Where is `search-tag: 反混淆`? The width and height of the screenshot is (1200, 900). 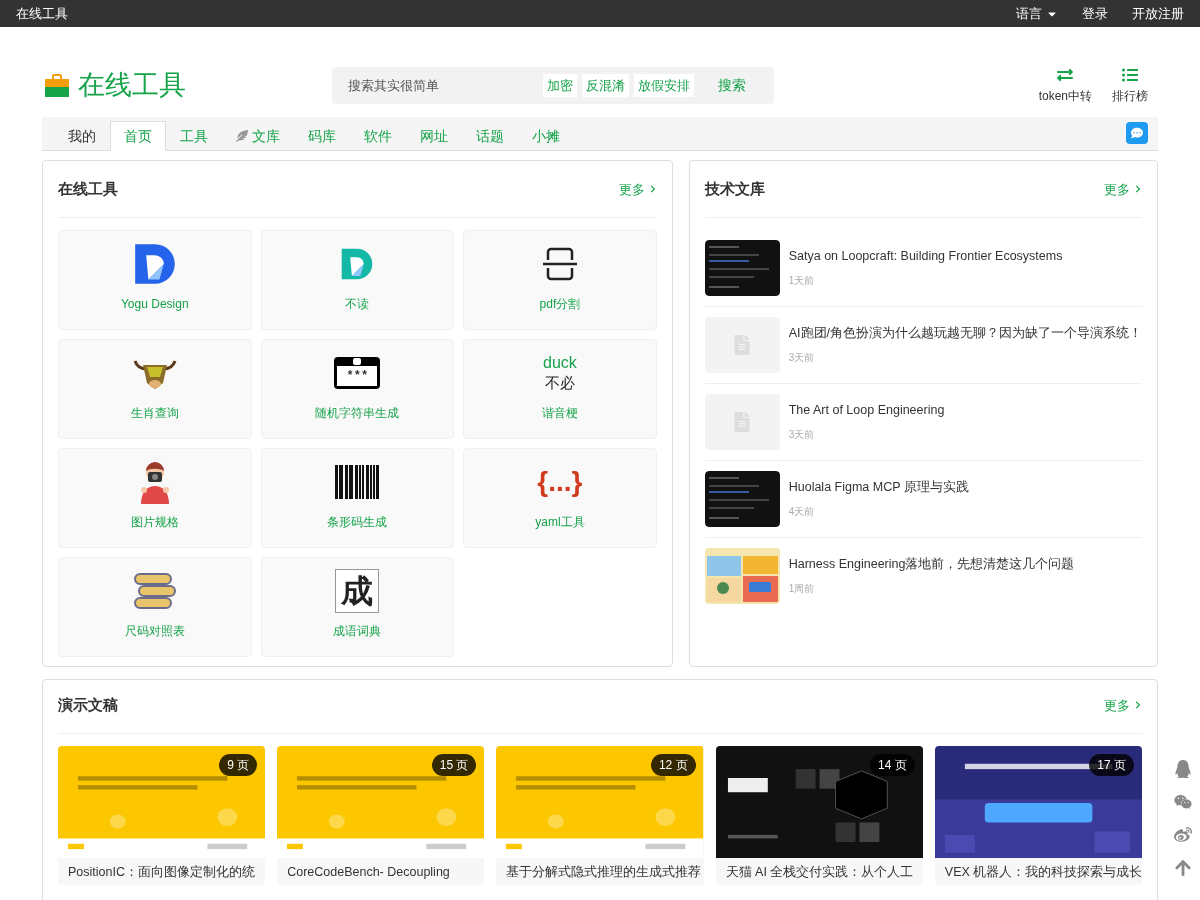
search-tag: 反混淆 is located at coordinates (605, 85).